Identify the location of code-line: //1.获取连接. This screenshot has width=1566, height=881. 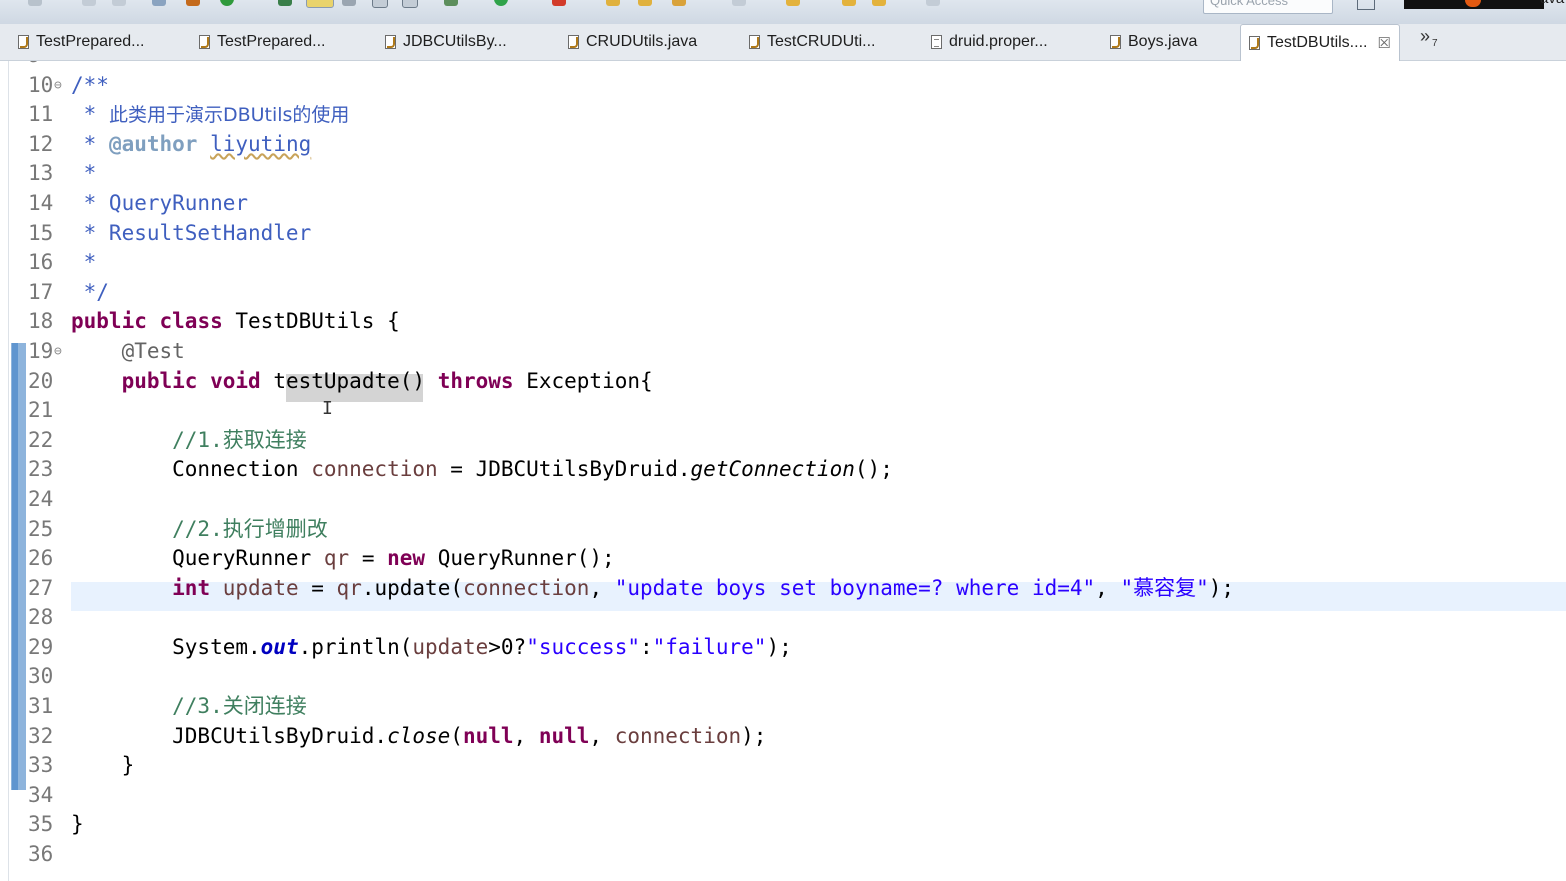
(189, 439).